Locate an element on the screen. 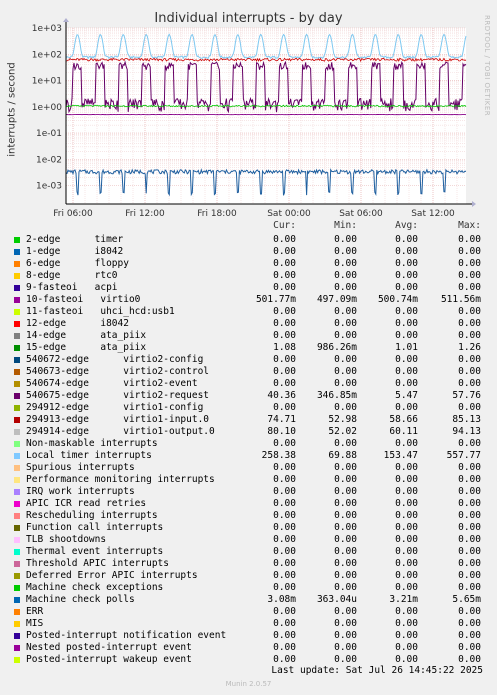  header-max: Max: is located at coordinates (469, 225).